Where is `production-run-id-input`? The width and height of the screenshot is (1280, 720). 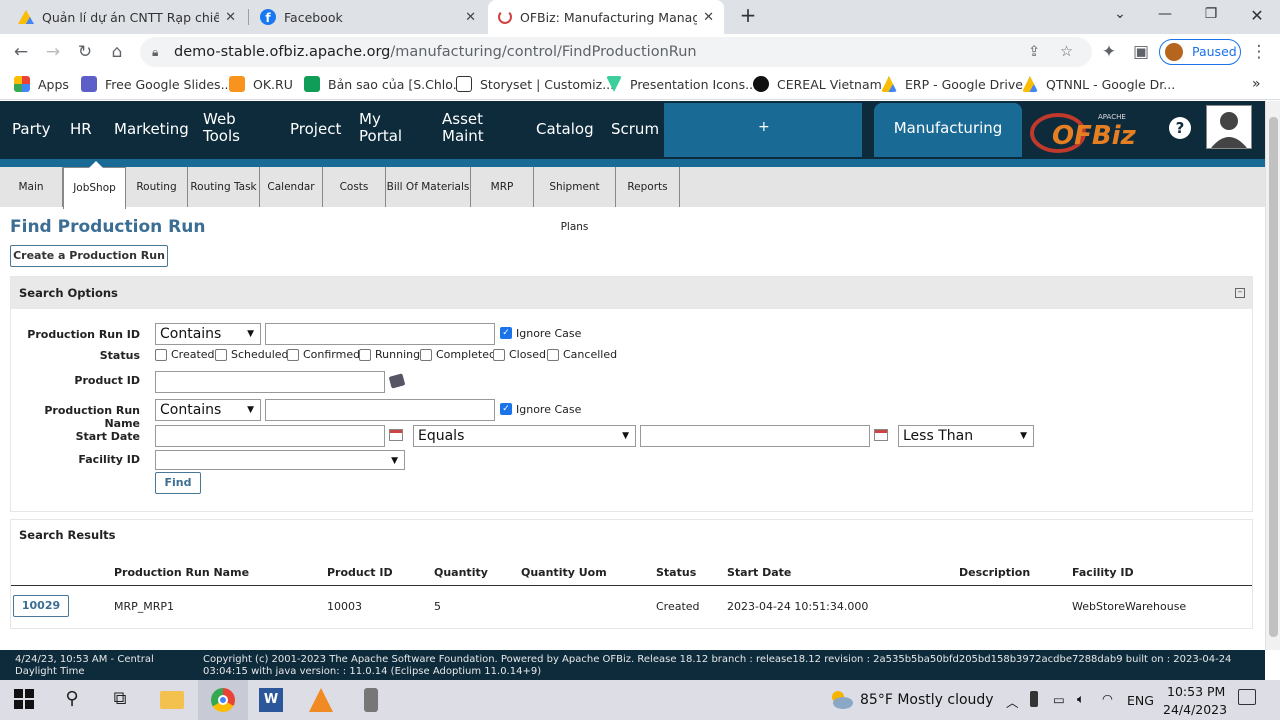
production-run-id-input is located at coordinates (380, 334).